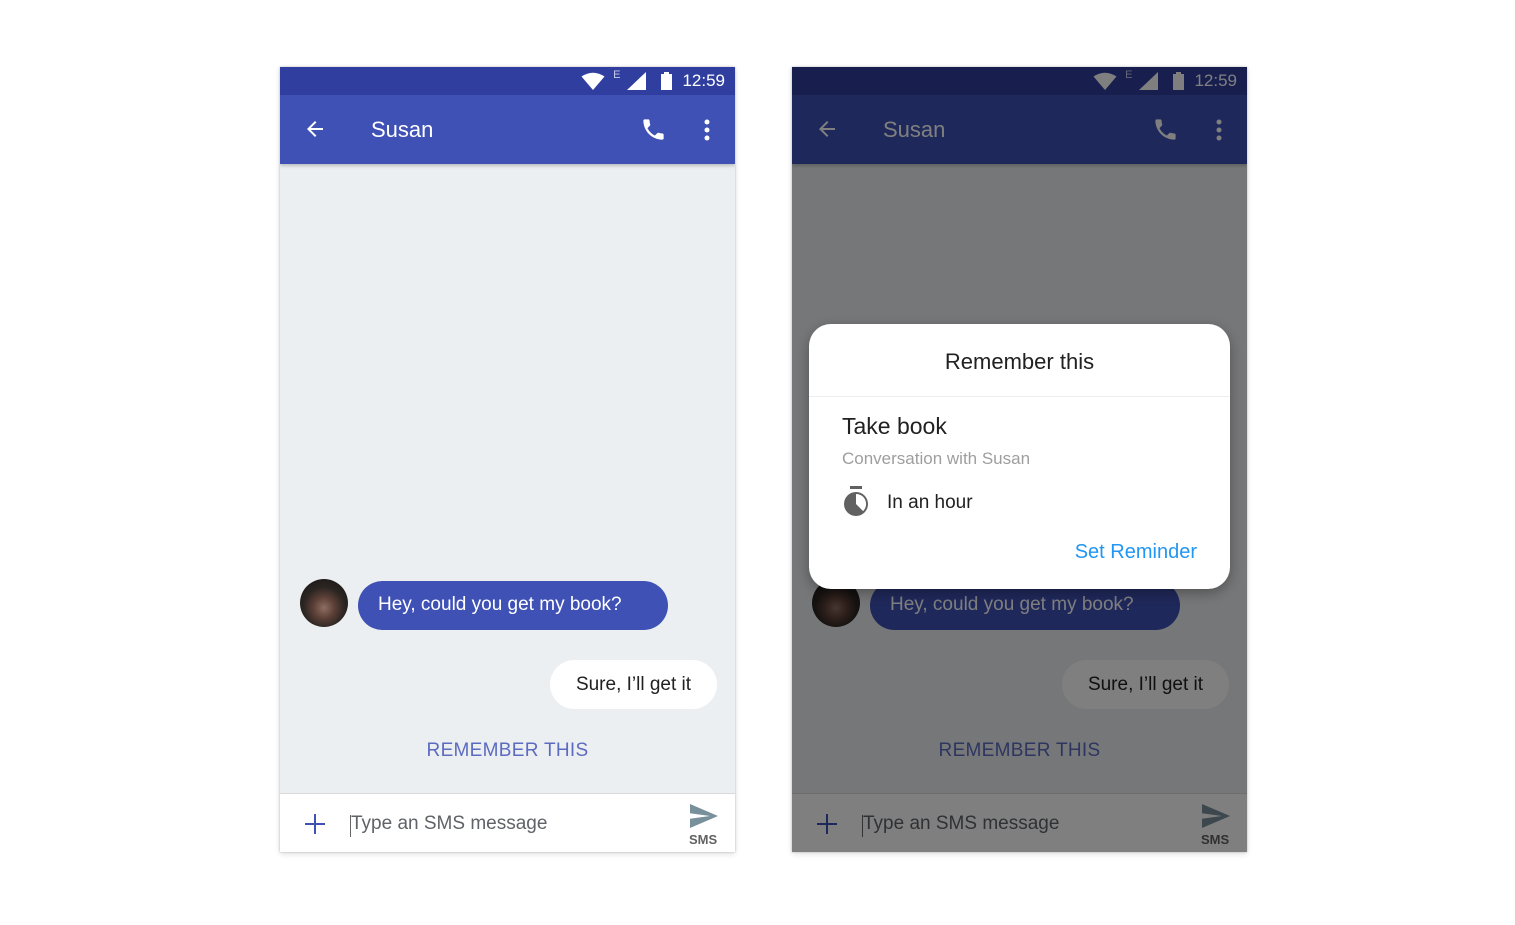 The width and height of the screenshot is (1515, 925). What do you see at coordinates (936, 458) in the screenshot?
I see `reminder-source: Conversation with Susan` at bounding box center [936, 458].